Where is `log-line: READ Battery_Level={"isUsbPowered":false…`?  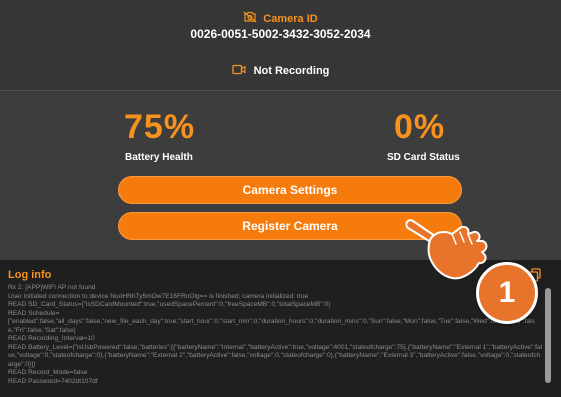 log-line: READ Battery_Level={"isUsbPowered":false… is located at coordinates (275, 355).